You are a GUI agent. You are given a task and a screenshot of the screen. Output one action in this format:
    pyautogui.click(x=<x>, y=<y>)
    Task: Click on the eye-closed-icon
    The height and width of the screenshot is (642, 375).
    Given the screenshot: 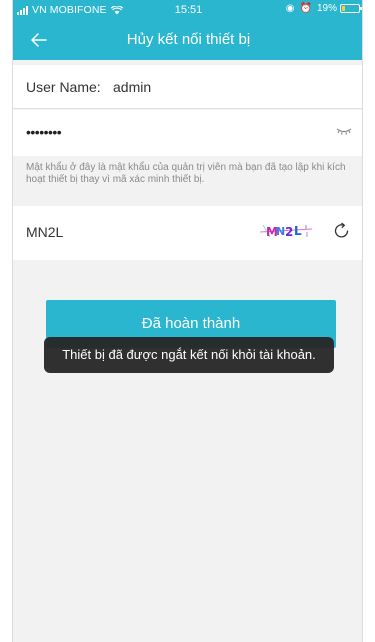 What is the action you would take?
    pyautogui.click(x=344, y=131)
    